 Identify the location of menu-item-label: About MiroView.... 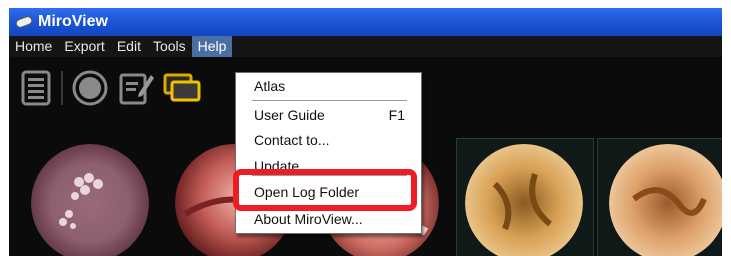
(308, 219).